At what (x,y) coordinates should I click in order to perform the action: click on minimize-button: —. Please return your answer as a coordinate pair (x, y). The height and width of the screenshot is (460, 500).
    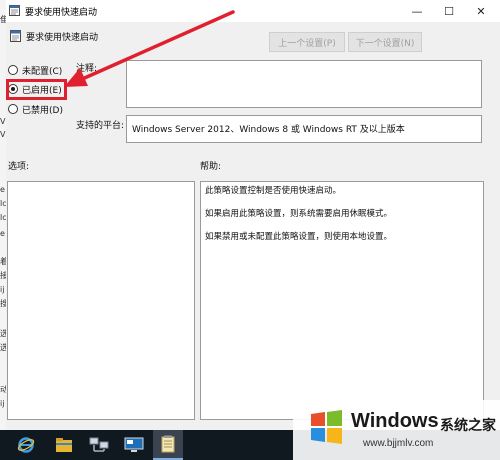
    Looking at the image, I should click on (417, 11).